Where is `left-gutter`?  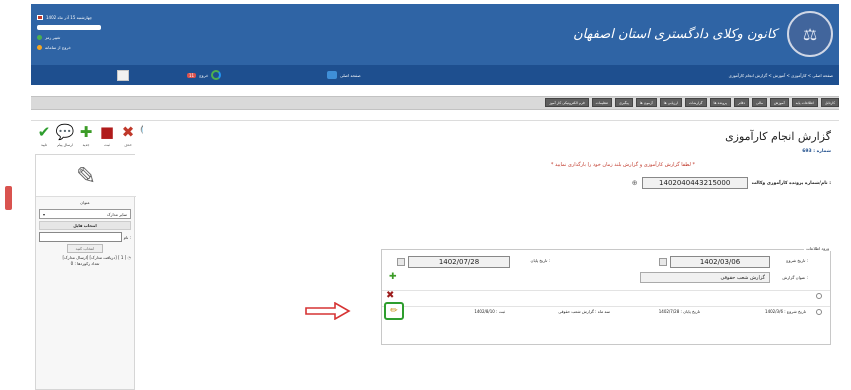
left-gutter is located at coordinates (15, 195).